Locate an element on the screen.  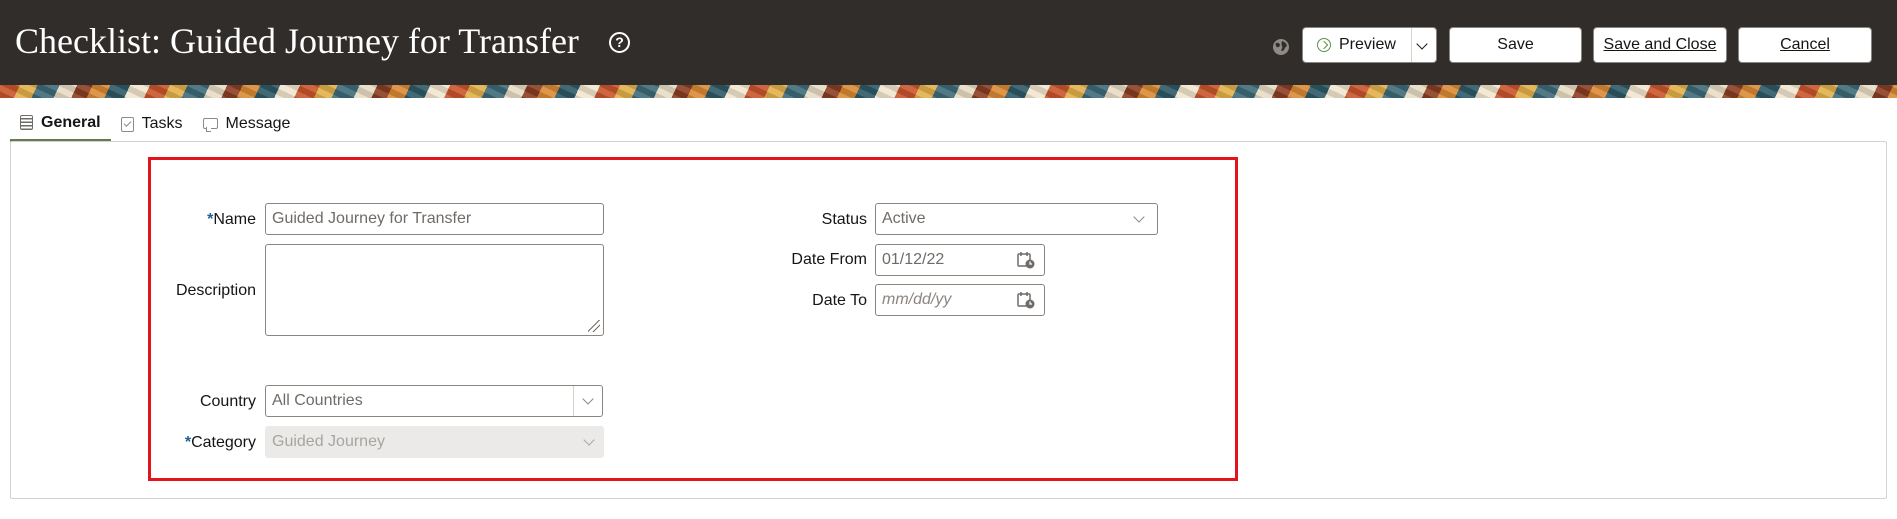
name-label-text: Name is located at coordinates (234, 219).